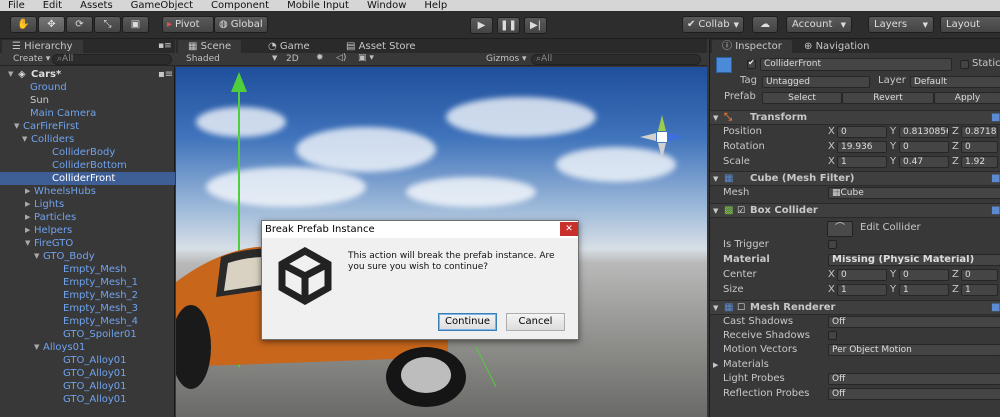  Describe the element at coordinates (467, 322) in the screenshot. I see `continue-button: Continue` at that location.